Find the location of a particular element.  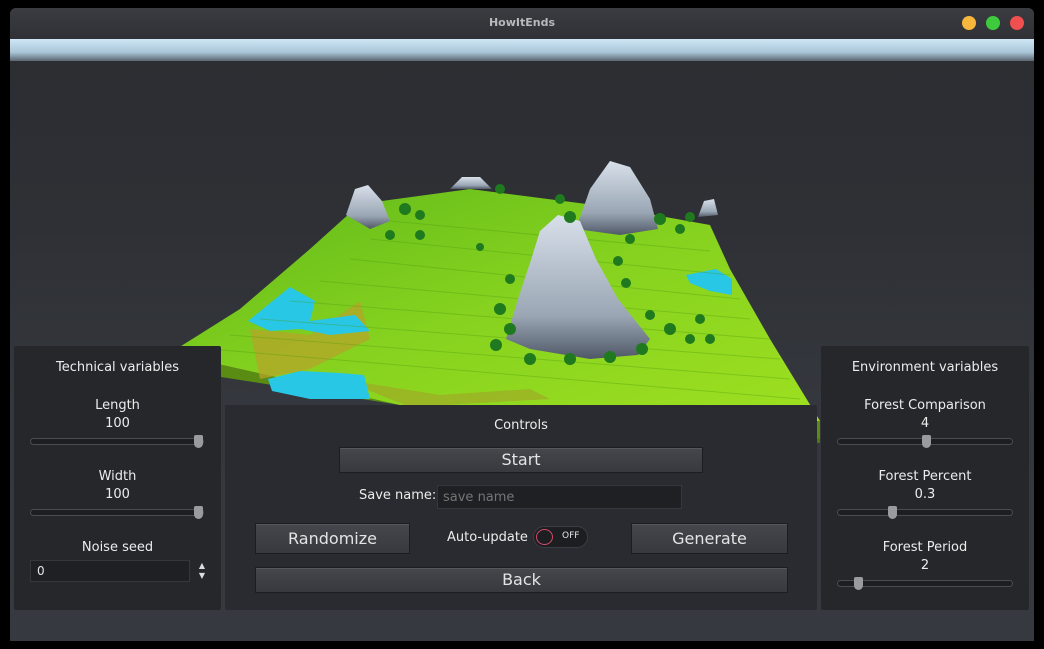

close-button is located at coordinates (1017, 23).